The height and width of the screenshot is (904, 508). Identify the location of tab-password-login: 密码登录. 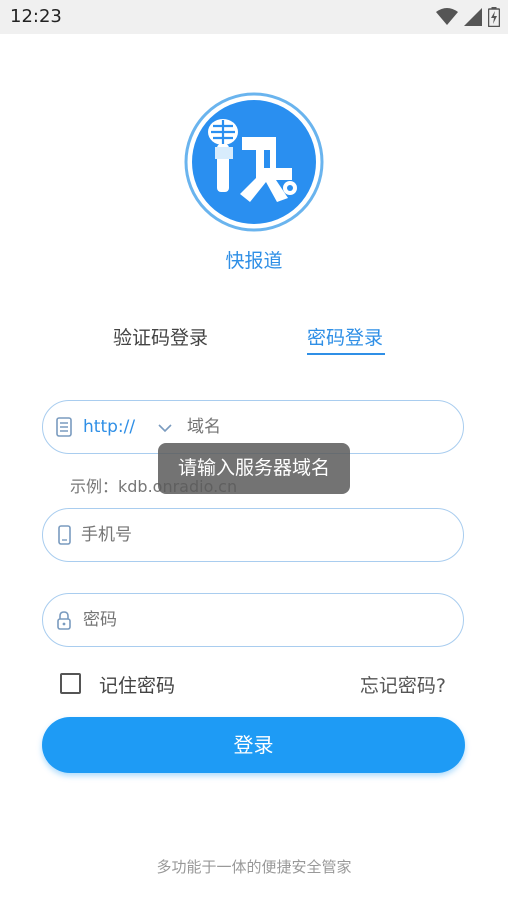
(345, 336).